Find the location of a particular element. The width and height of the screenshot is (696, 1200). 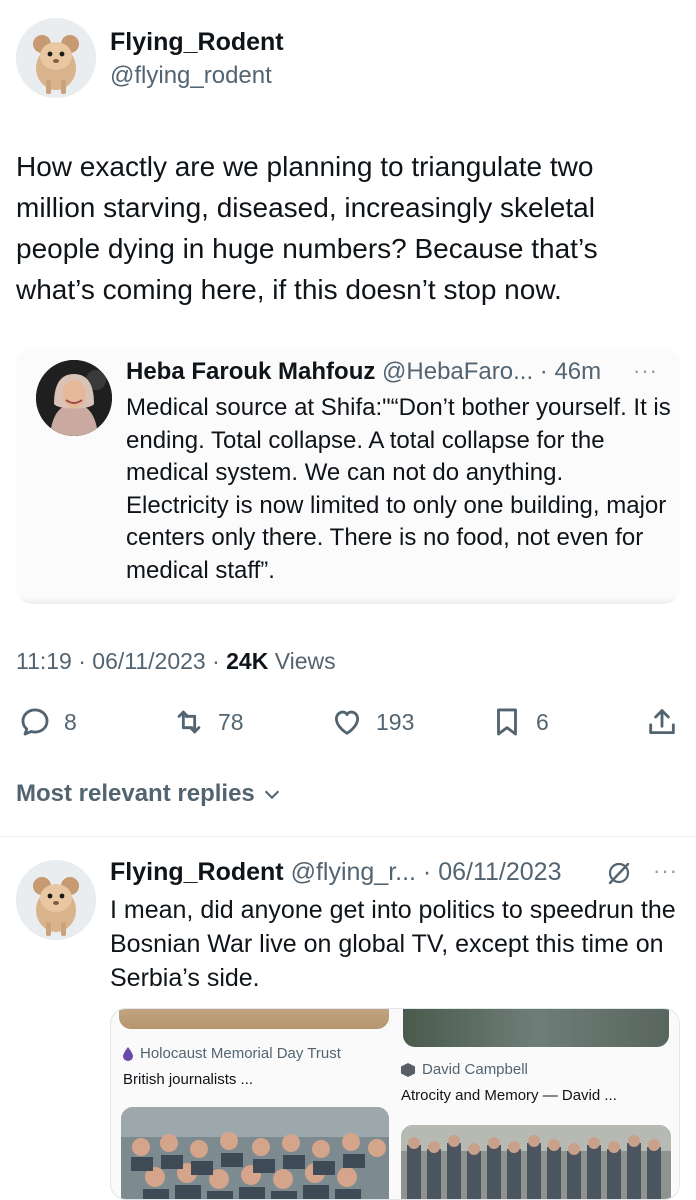

reply-count: 8 is located at coordinates (70, 721).